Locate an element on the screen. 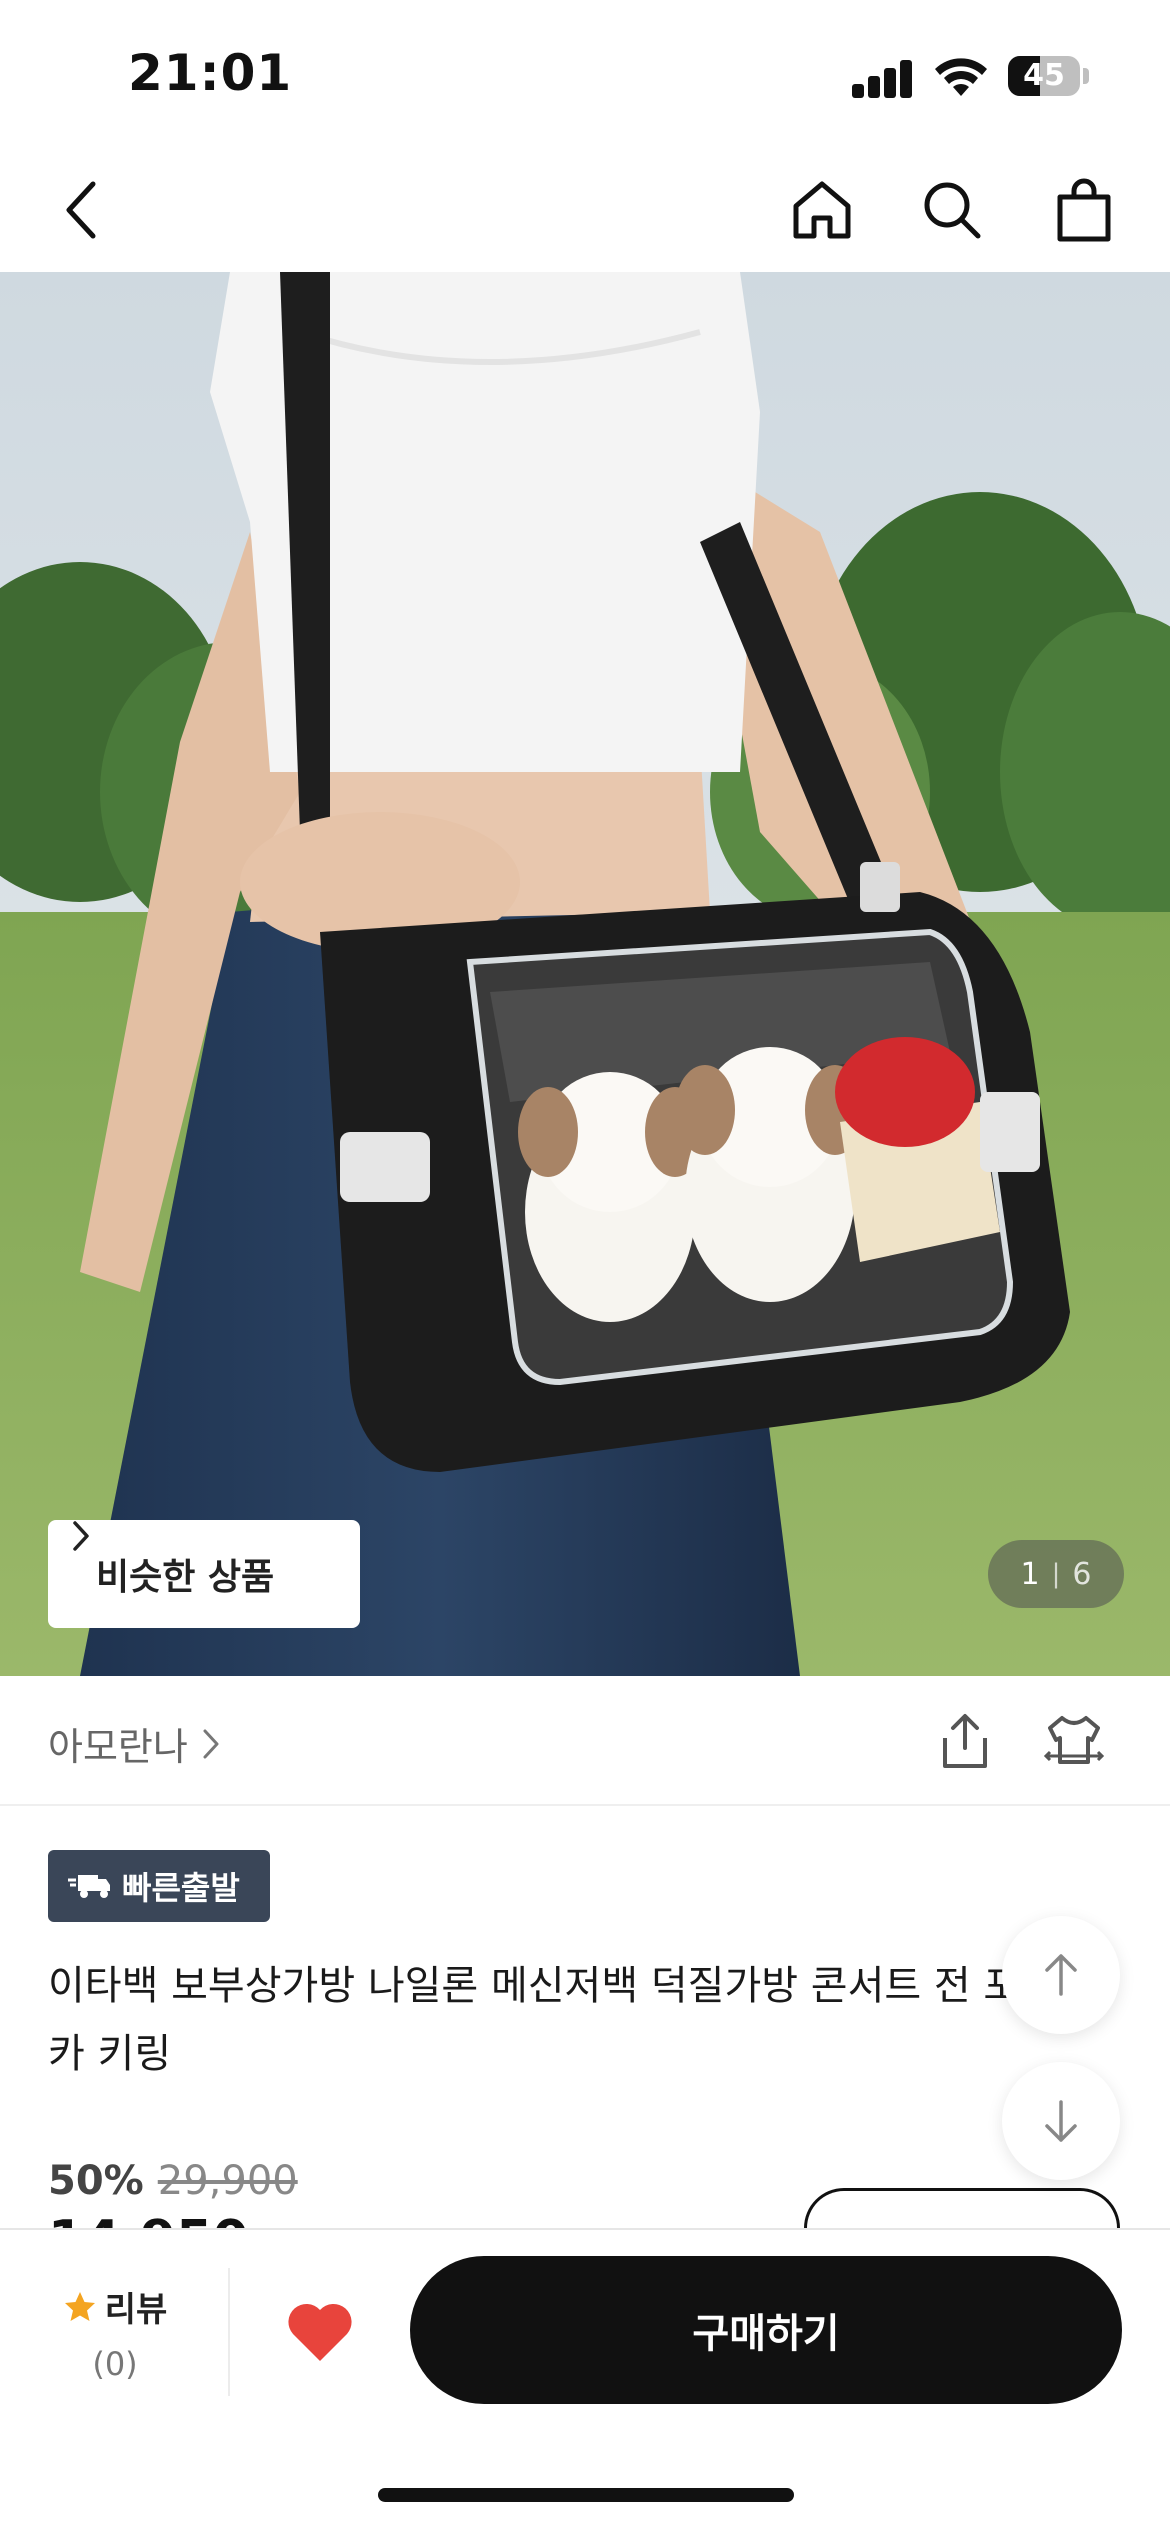 This screenshot has width=1170, height=2532. size-fit-button is located at coordinates (1074, 1741).